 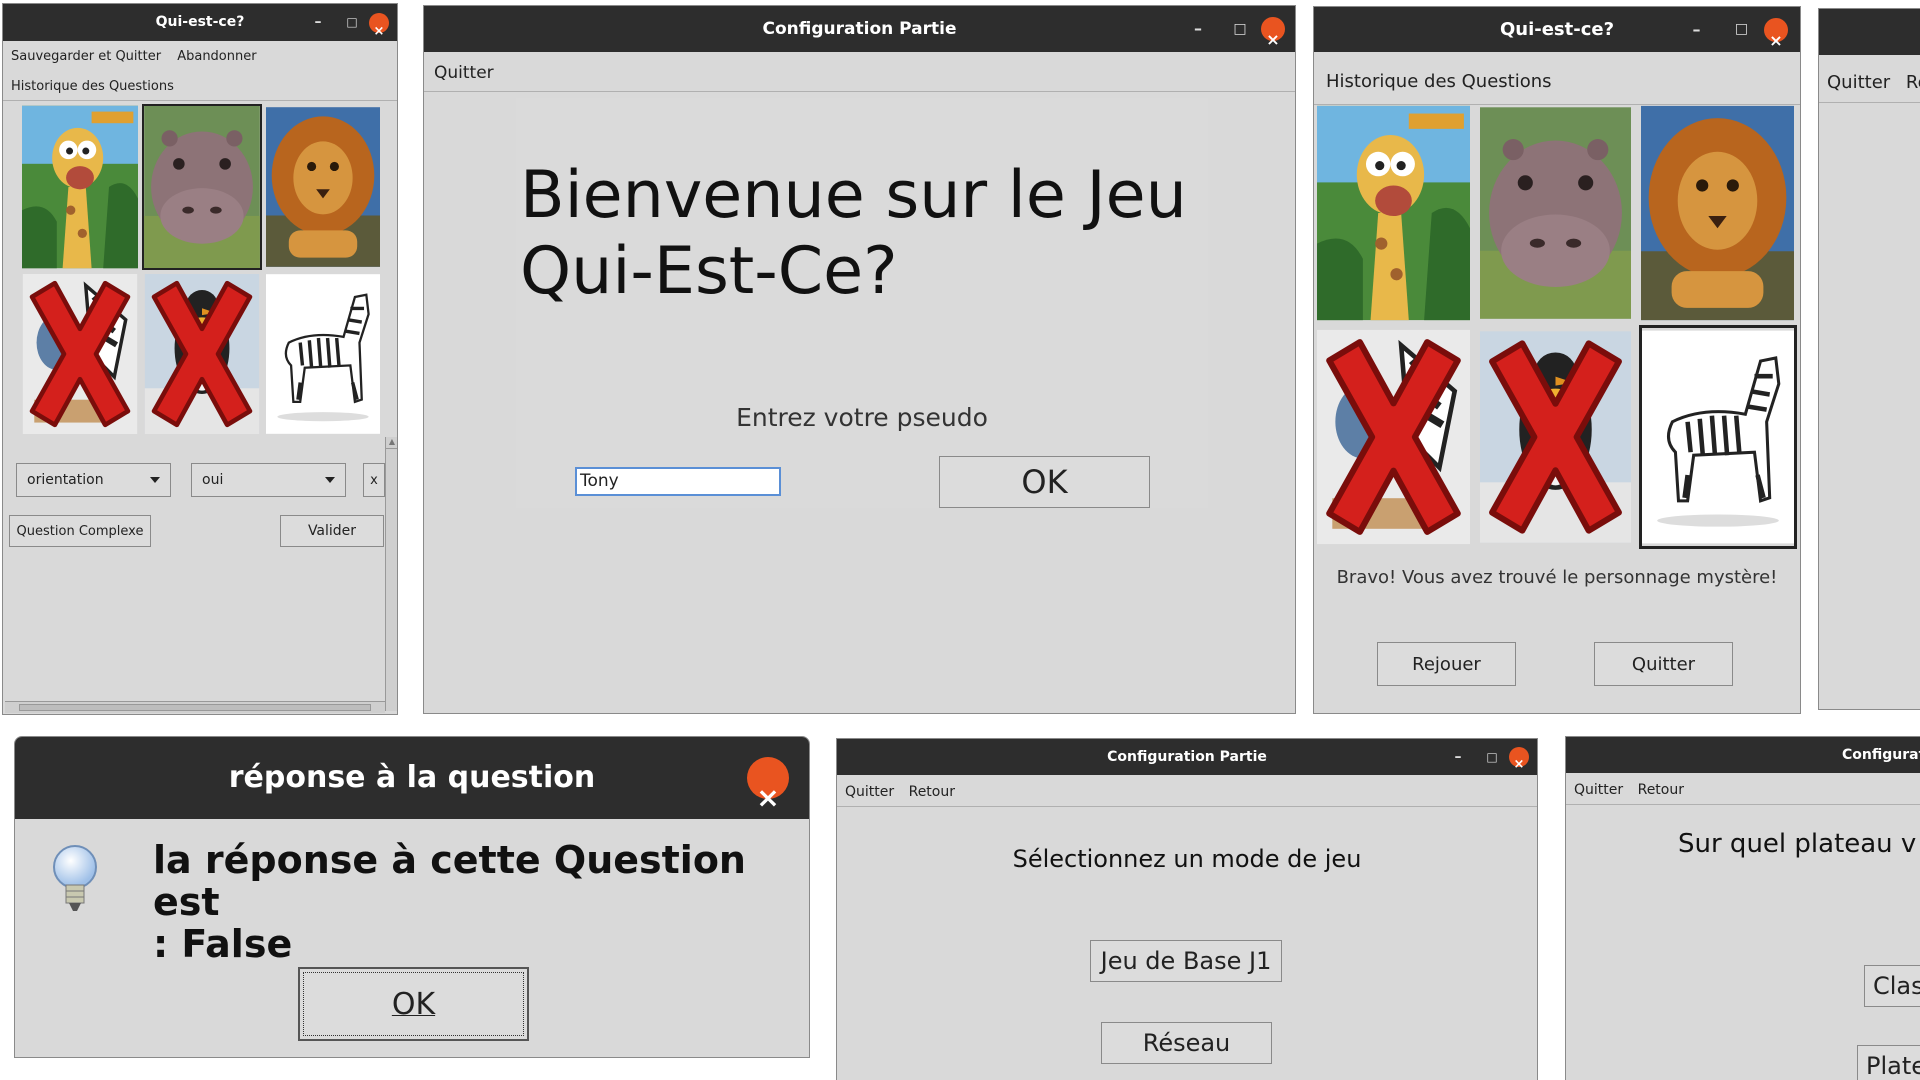 What do you see at coordinates (391, 574) in the screenshot?
I see `vertical-scrollbar: ▲` at bounding box center [391, 574].